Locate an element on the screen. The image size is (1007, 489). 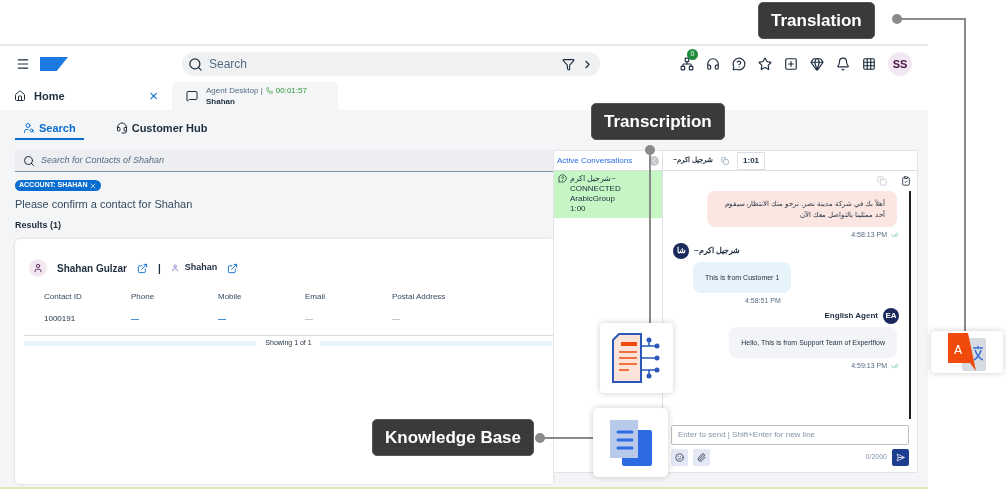
panel-title: Active Conversations is located at coordinates (595, 160).